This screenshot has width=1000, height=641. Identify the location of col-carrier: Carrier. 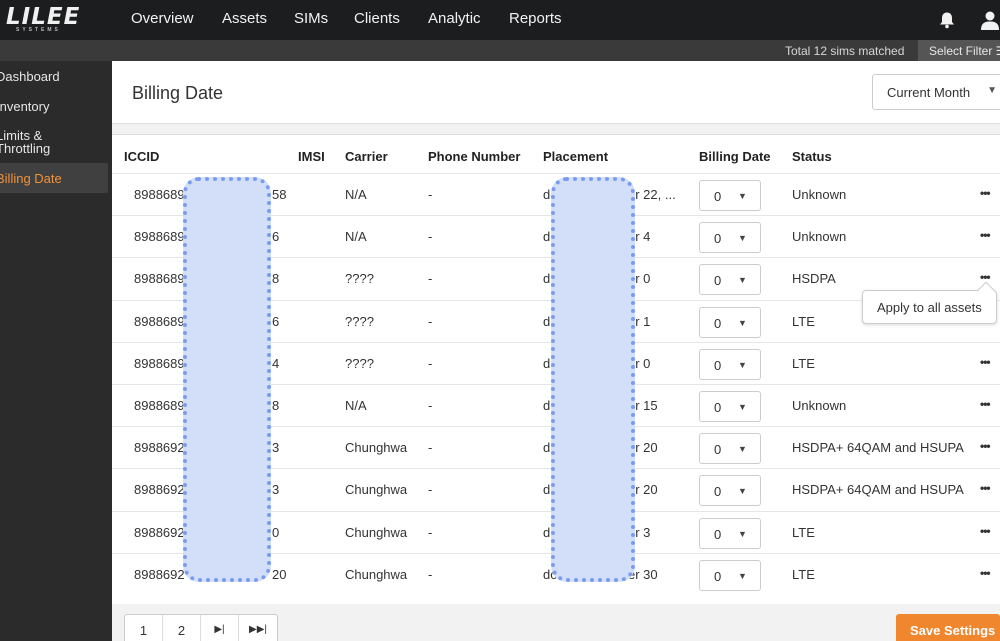
(366, 156).